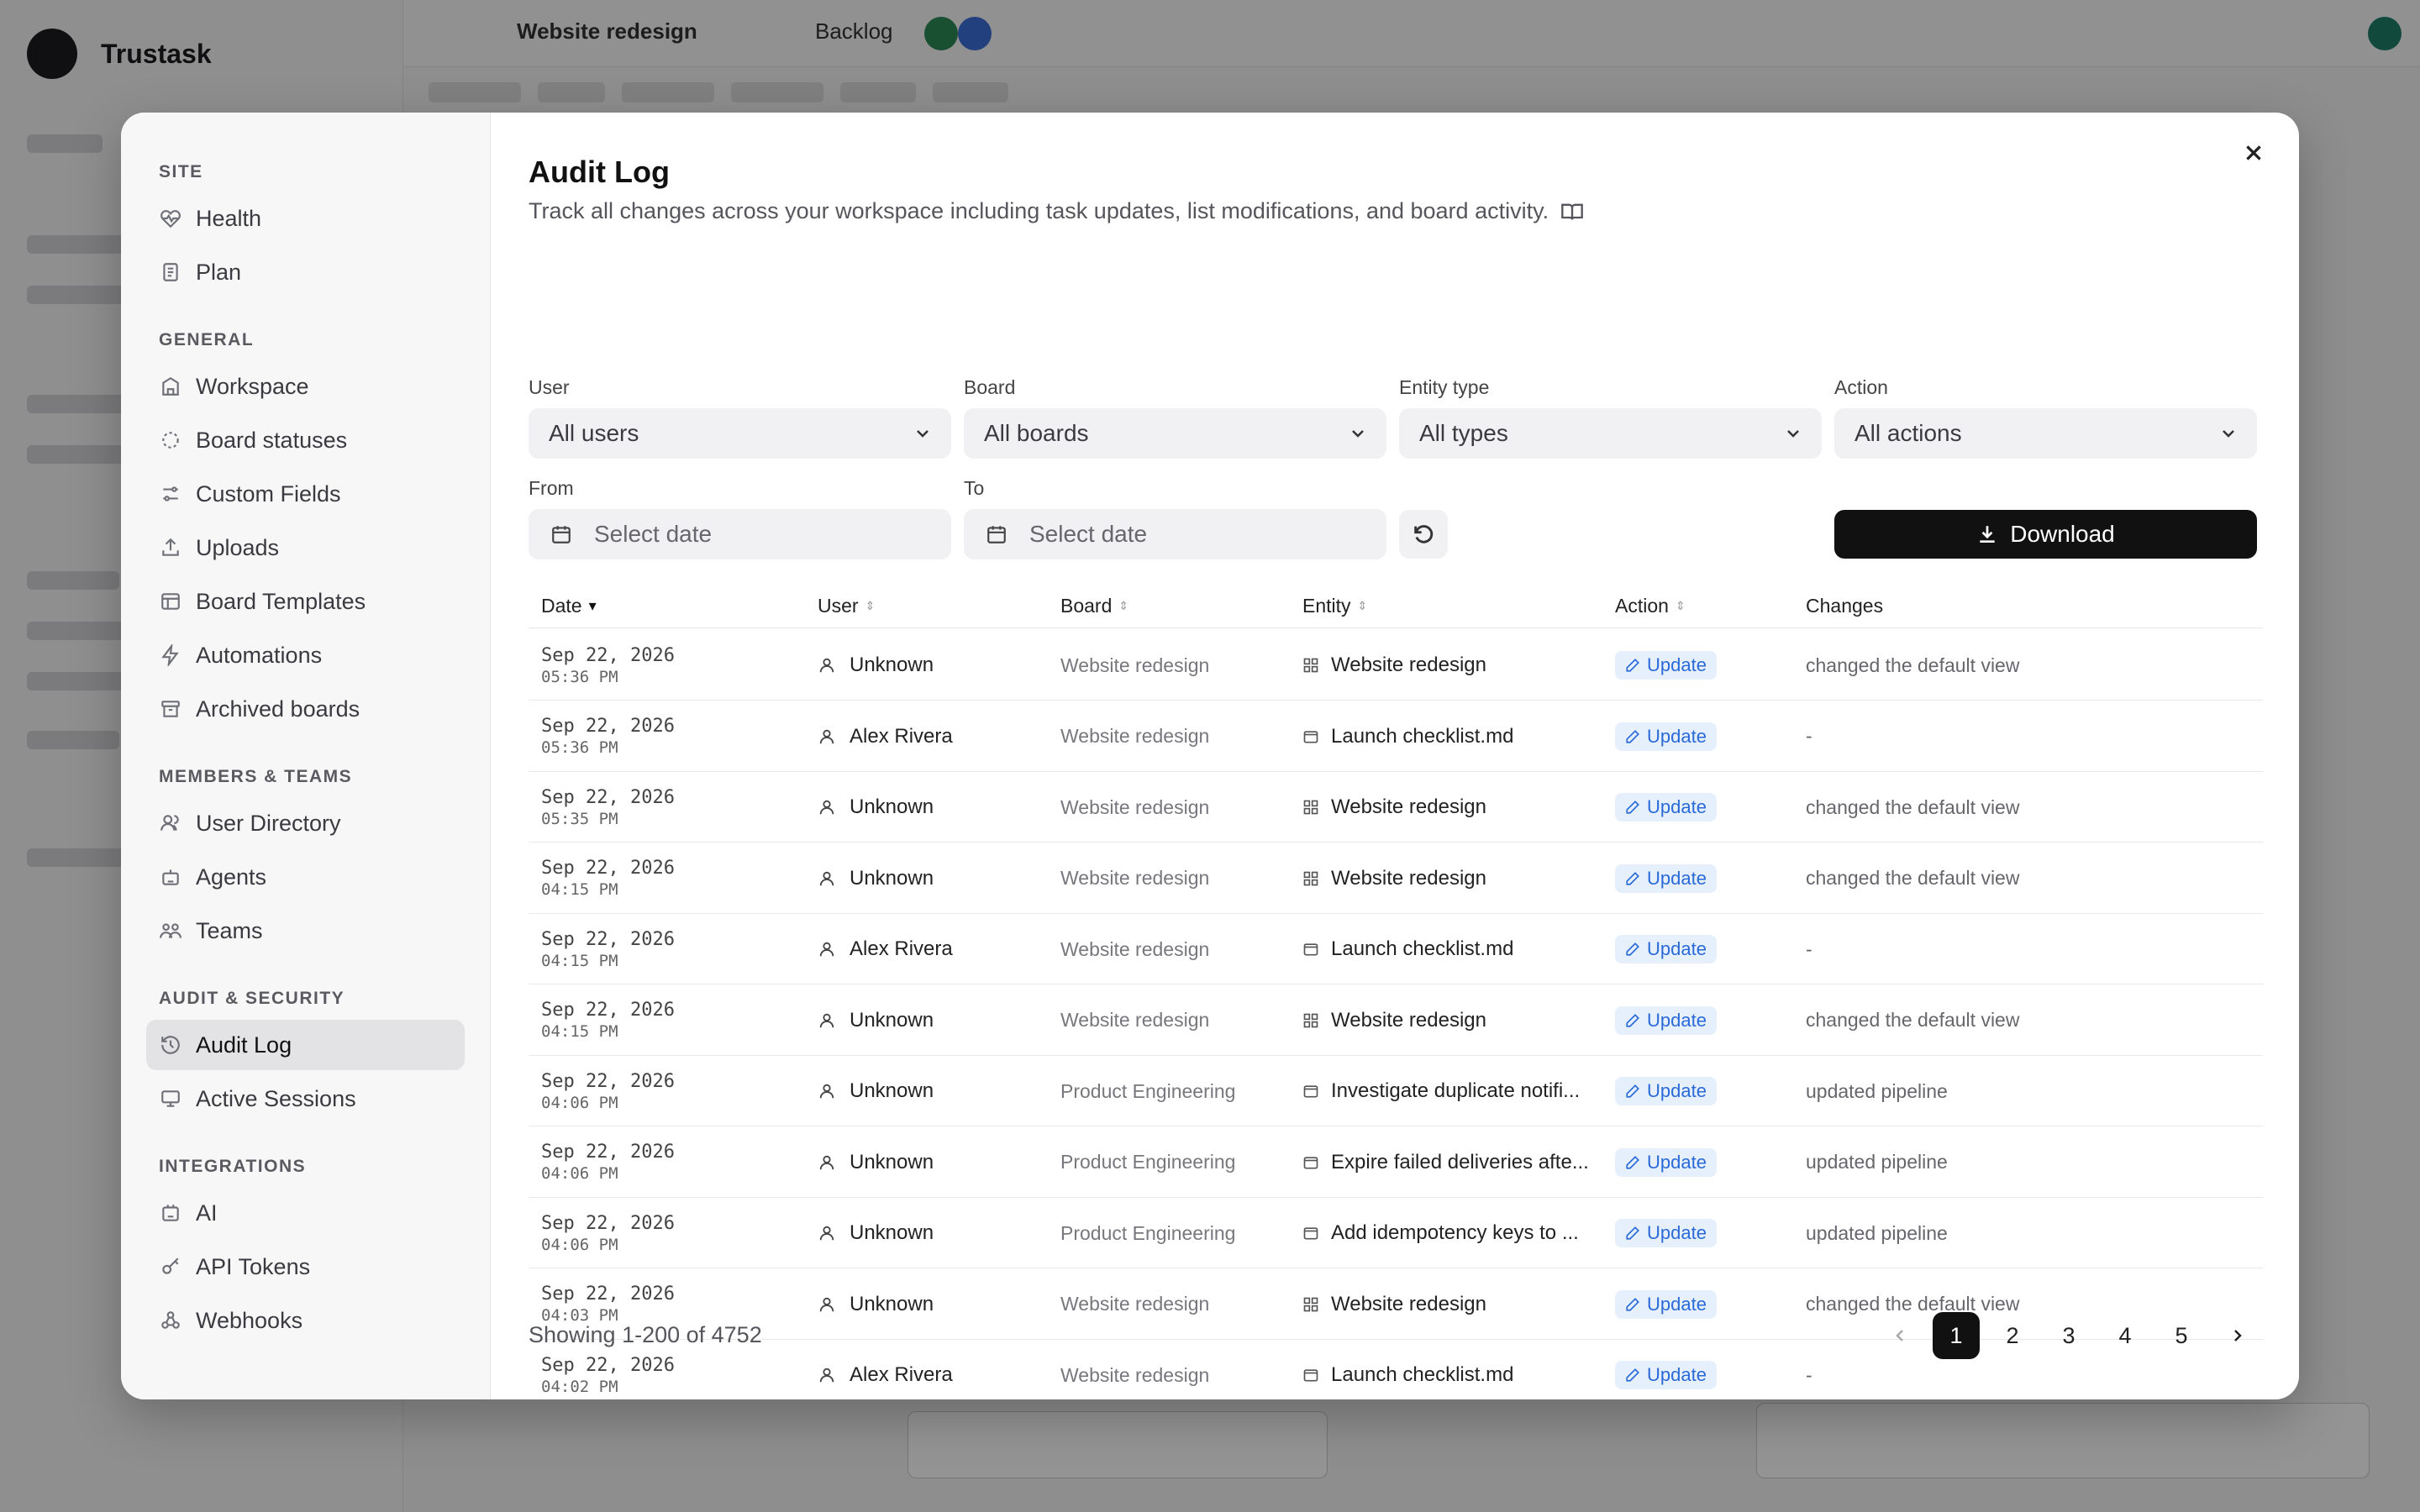 This screenshot has height=1512, width=2420. I want to click on pagination: 12345, so click(2064, 1335).